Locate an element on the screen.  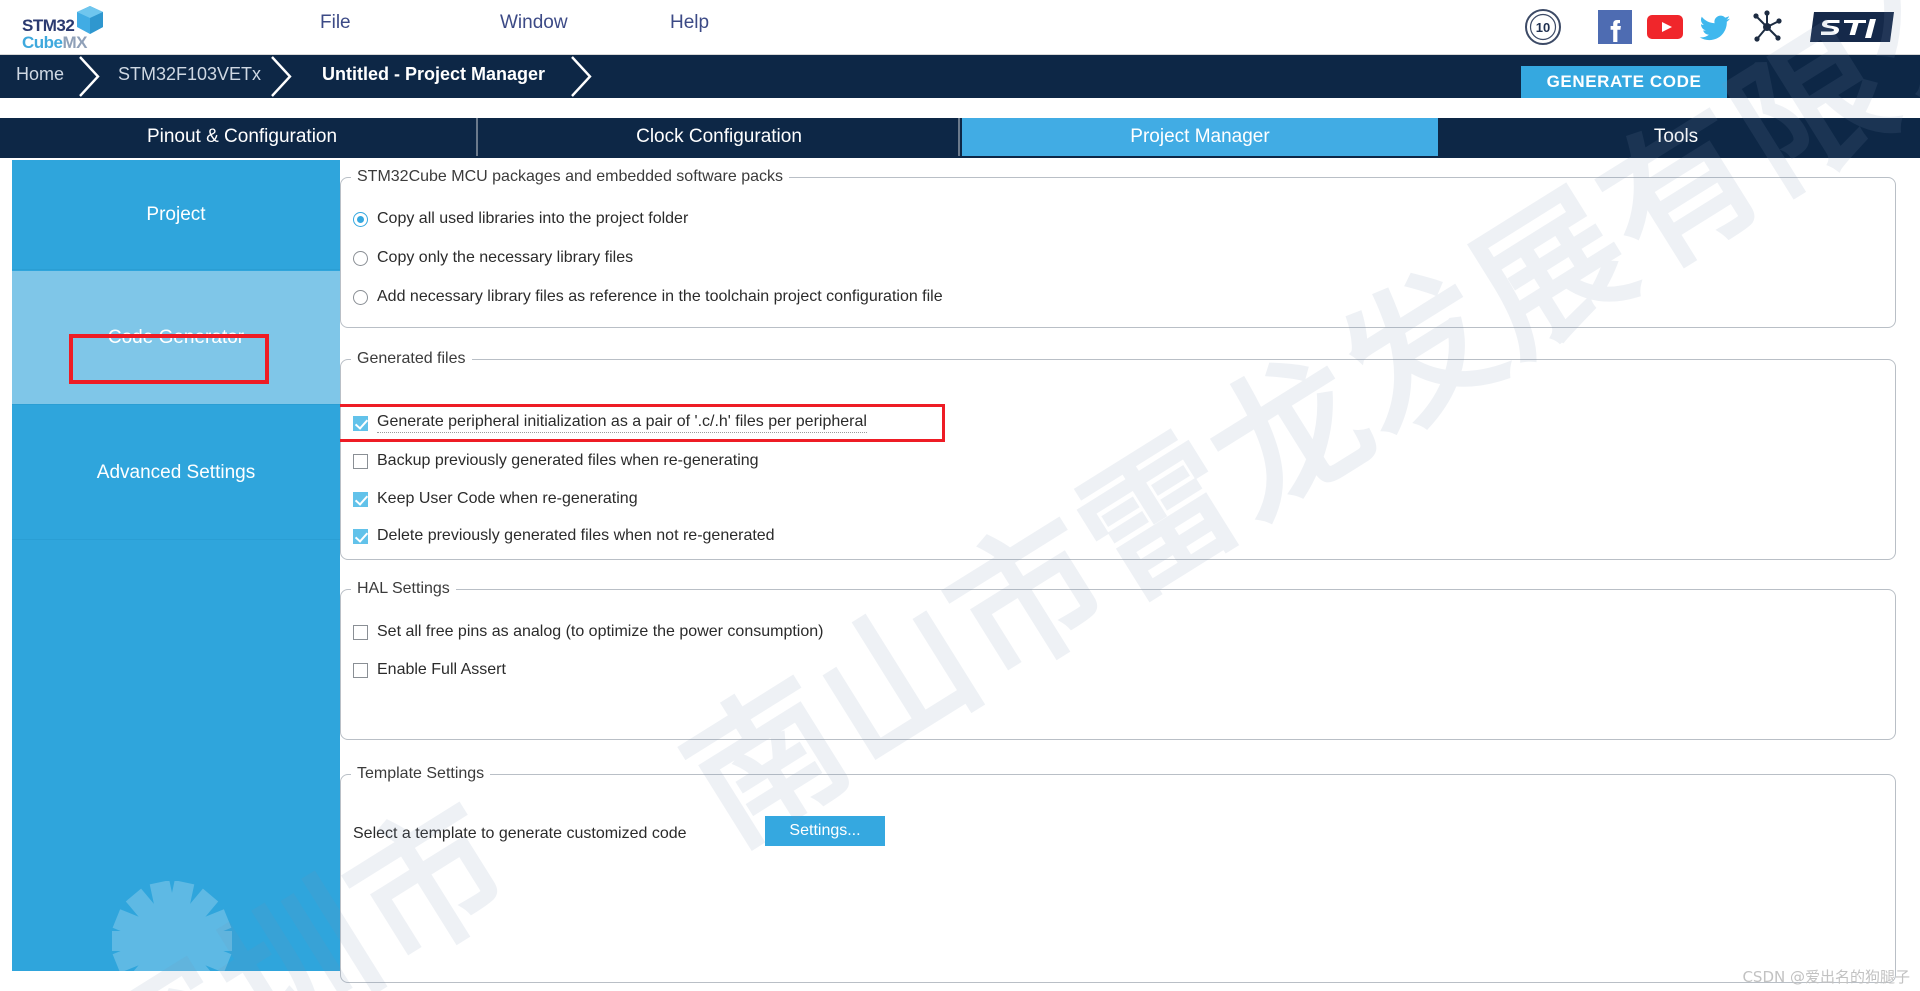
tab-project-manager: Project Manager is located at coordinates (1200, 137).